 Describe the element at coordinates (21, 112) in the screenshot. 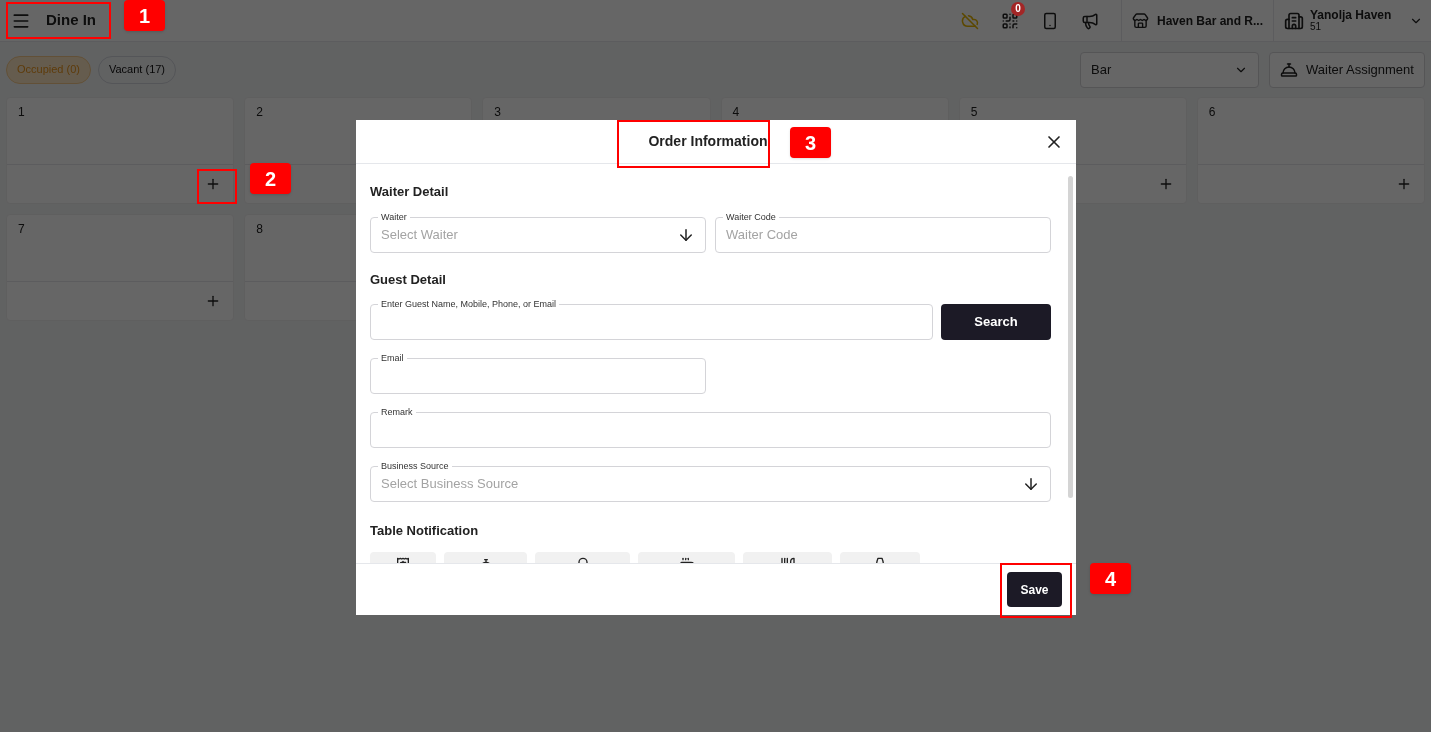

I see `table-number: 1` at that location.